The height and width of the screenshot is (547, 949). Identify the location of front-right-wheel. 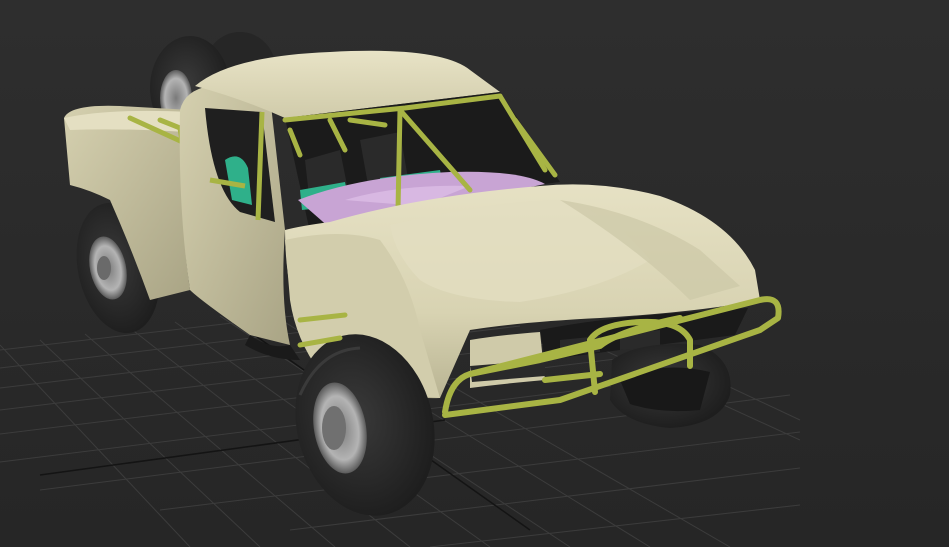
(670, 386).